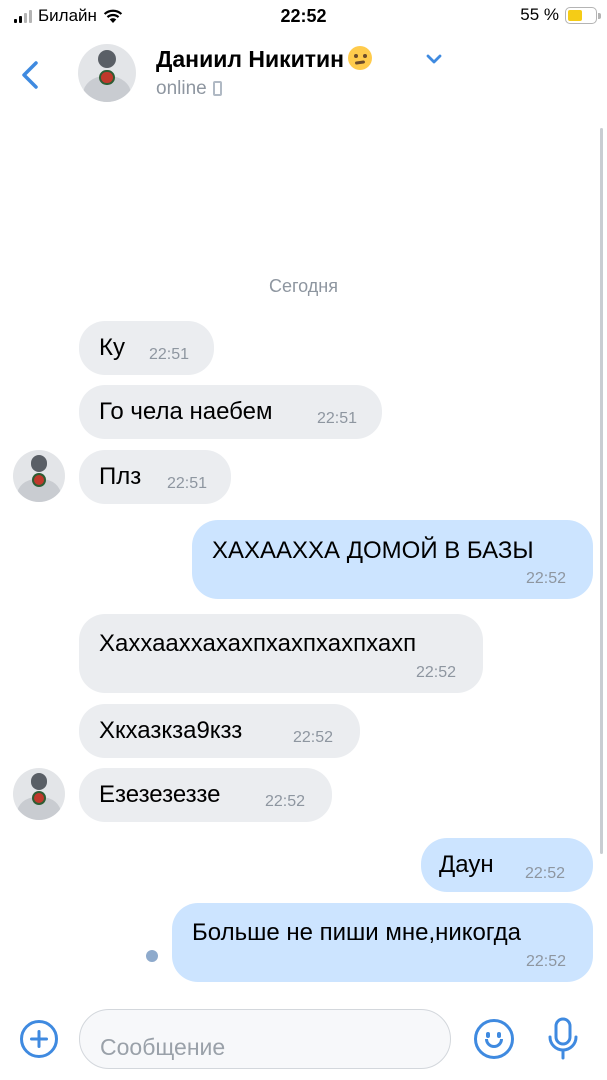  What do you see at coordinates (507, 865) in the screenshot?
I see `message-bubble-outgoing: Даун 22:52` at bounding box center [507, 865].